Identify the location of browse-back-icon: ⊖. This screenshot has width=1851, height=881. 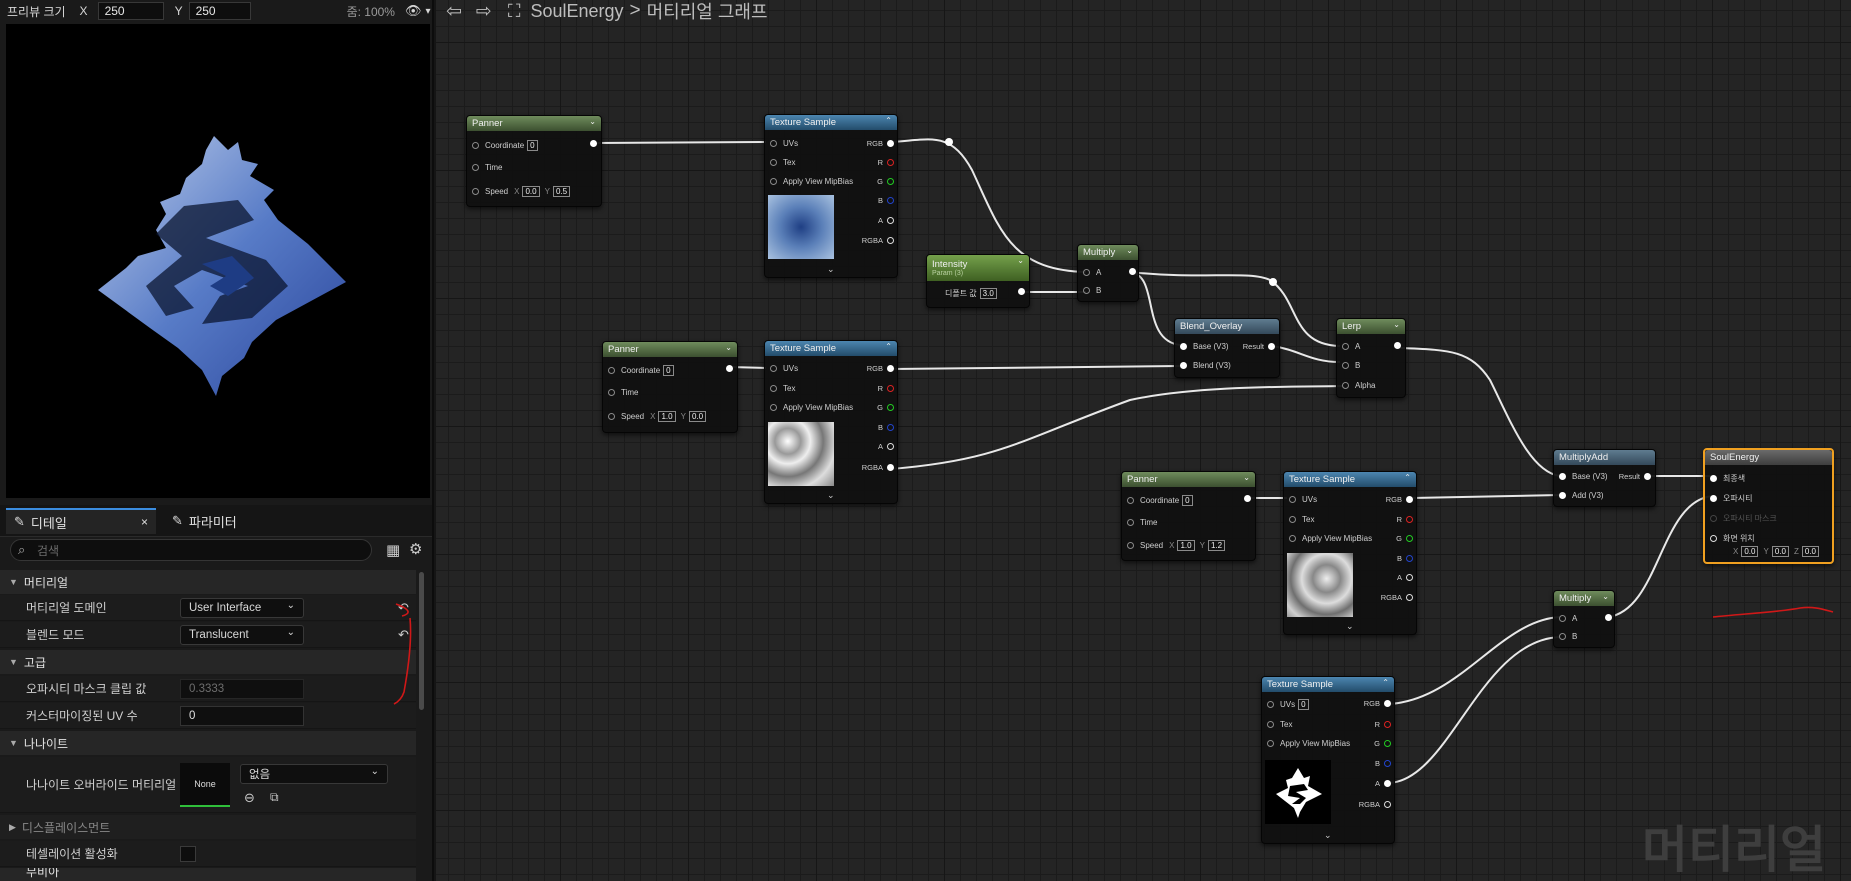
(249, 798).